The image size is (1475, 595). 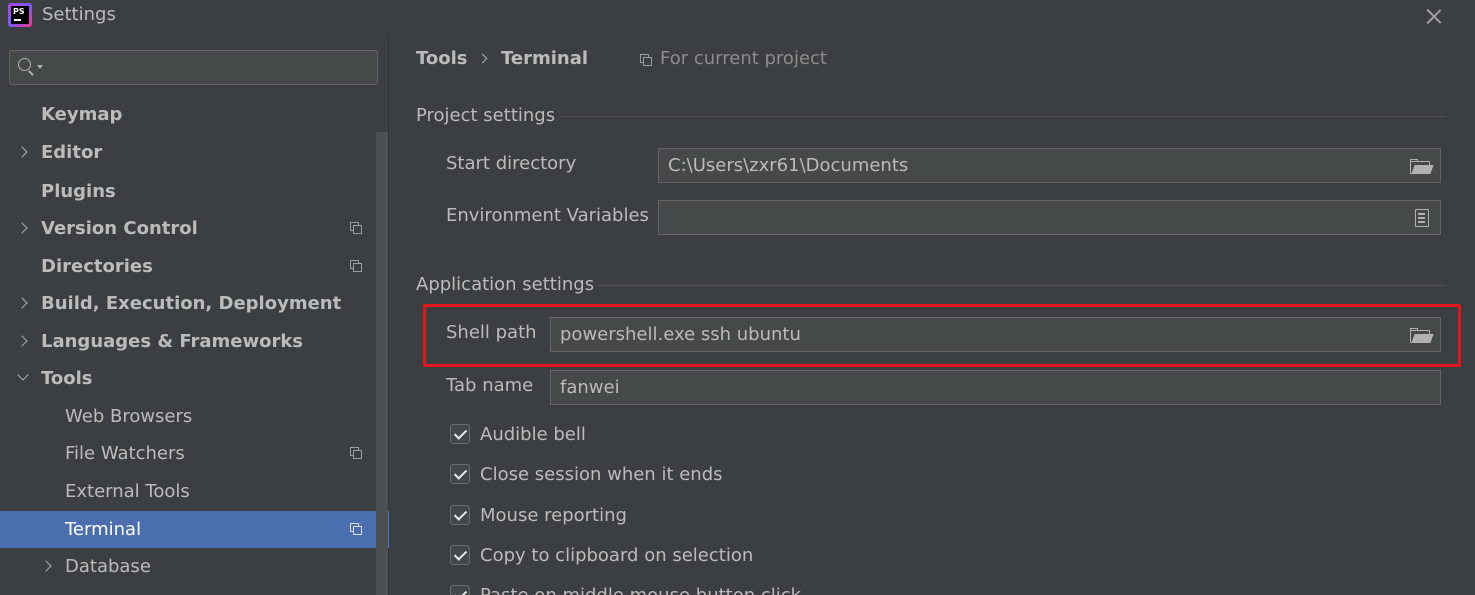 What do you see at coordinates (1434, 16) in the screenshot?
I see `close-icon` at bounding box center [1434, 16].